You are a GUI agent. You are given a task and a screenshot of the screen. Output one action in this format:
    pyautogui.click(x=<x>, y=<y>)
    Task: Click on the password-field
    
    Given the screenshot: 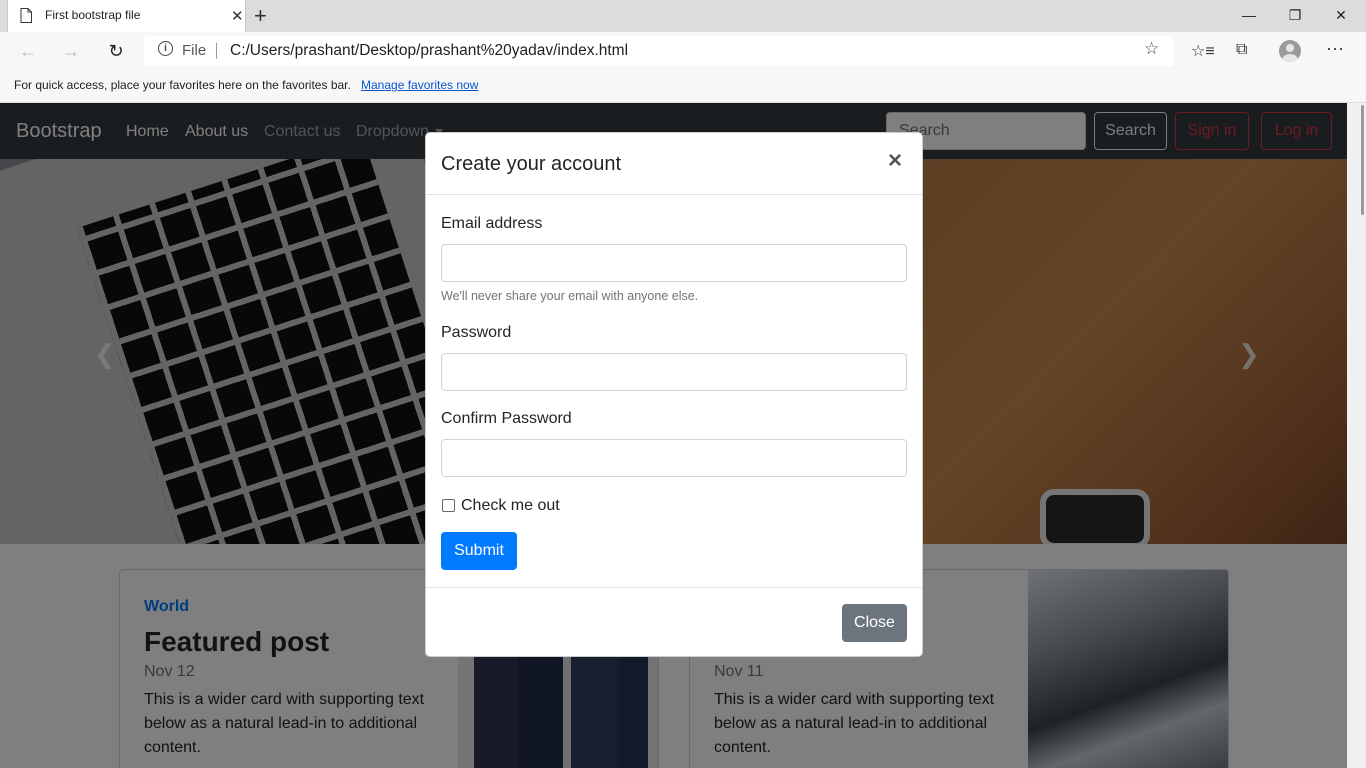 What is the action you would take?
    pyautogui.click(x=674, y=372)
    